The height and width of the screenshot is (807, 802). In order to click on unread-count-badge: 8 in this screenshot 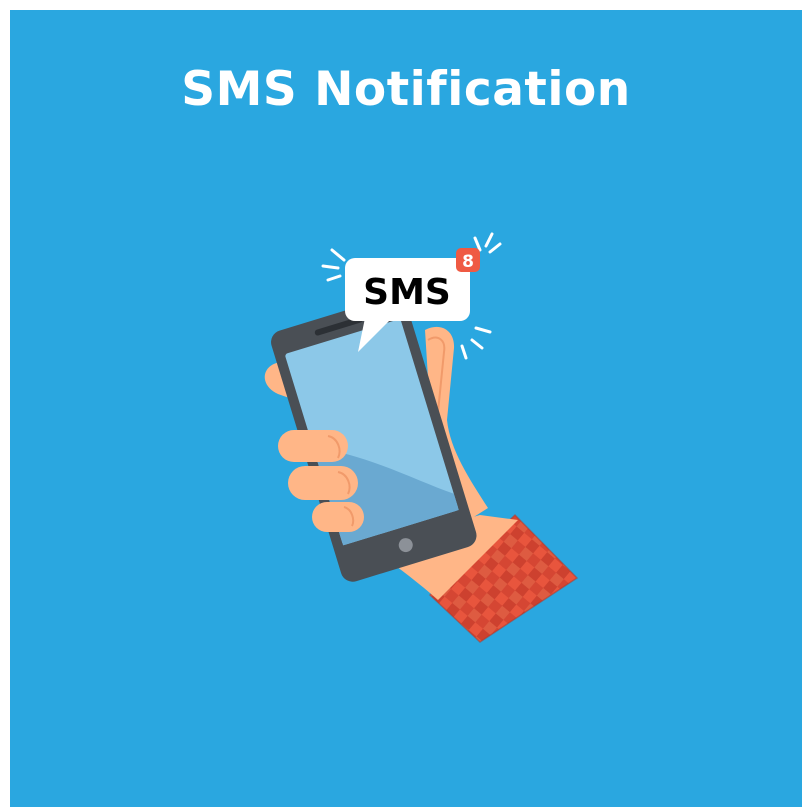, I will do `click(468, 260)`.